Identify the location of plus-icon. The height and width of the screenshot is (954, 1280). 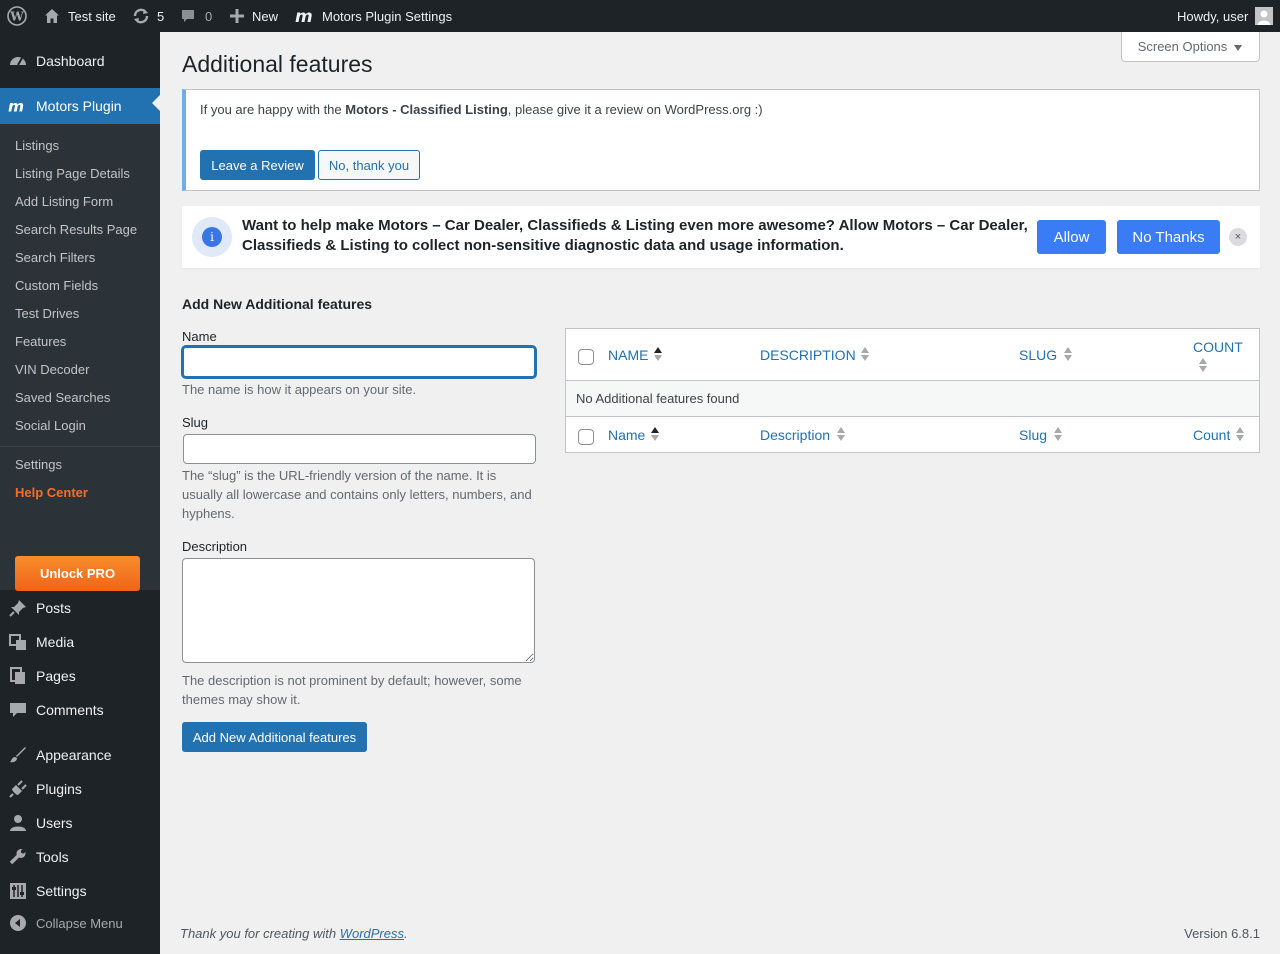
(237, 16).